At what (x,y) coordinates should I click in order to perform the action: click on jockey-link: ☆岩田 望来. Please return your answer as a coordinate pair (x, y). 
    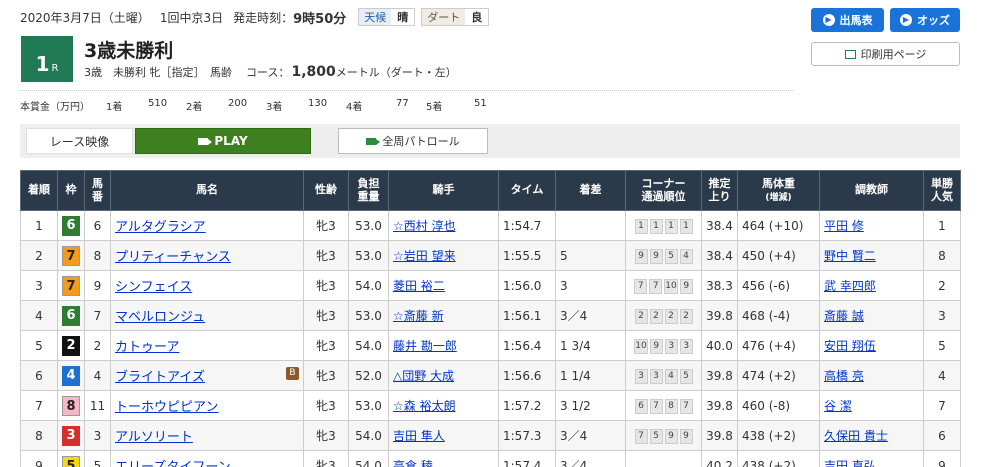
    Looking at the image, I should click on (424, 256).